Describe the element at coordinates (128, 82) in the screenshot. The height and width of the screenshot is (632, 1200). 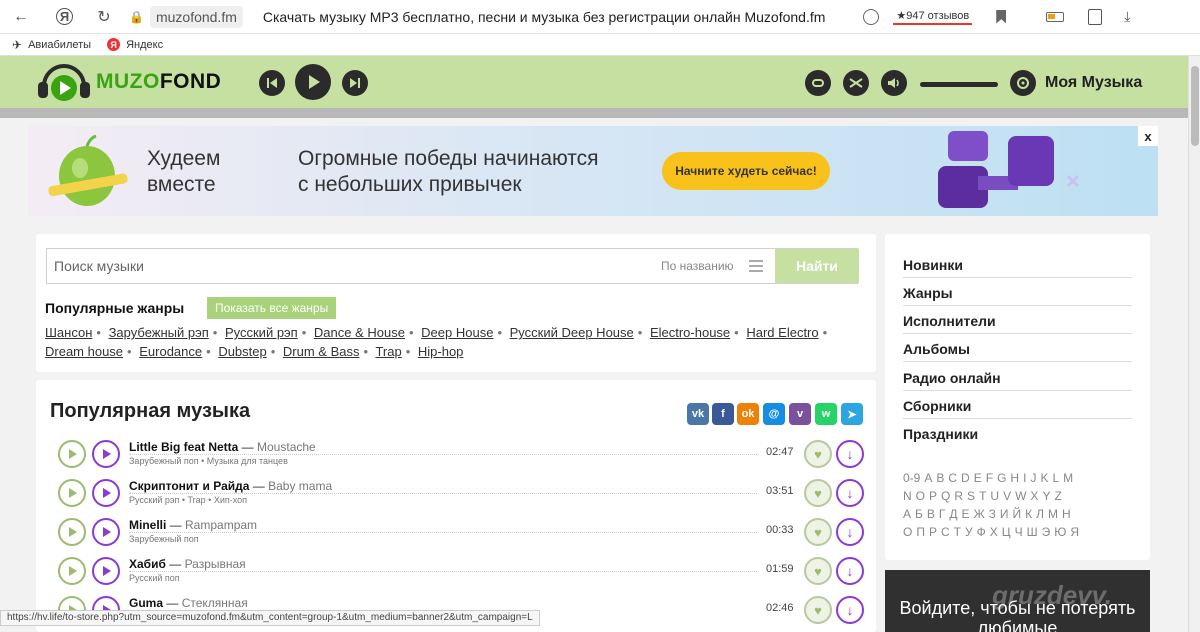
I see `site-logo: MUZOFOND` at that location.